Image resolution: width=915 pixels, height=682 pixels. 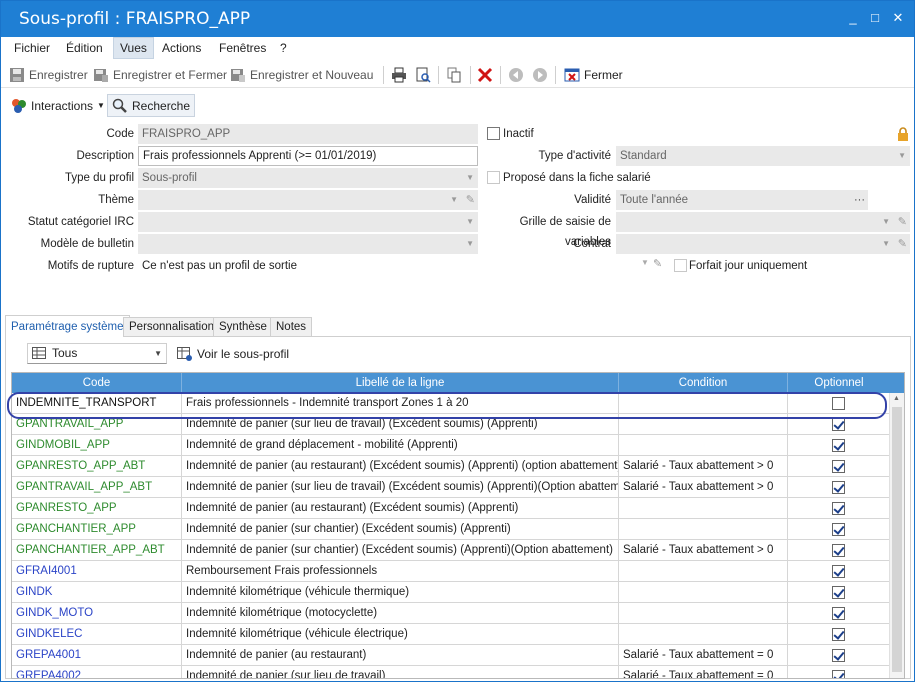 I want to click on tab-notes: Notes, so click(x=291, y=327).